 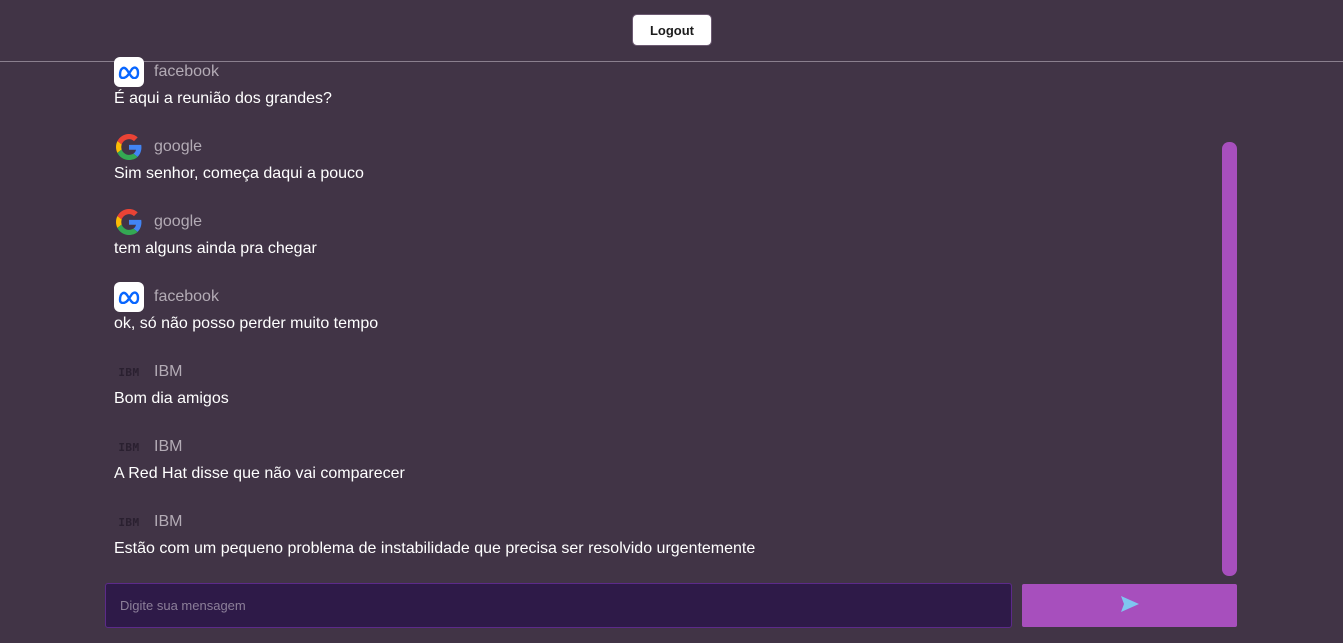 What do you see at coordinates (215, 248) in the screenshot?
I see `message-text: tem alguns ainda pra chegar` at bounding box center [215, 248].